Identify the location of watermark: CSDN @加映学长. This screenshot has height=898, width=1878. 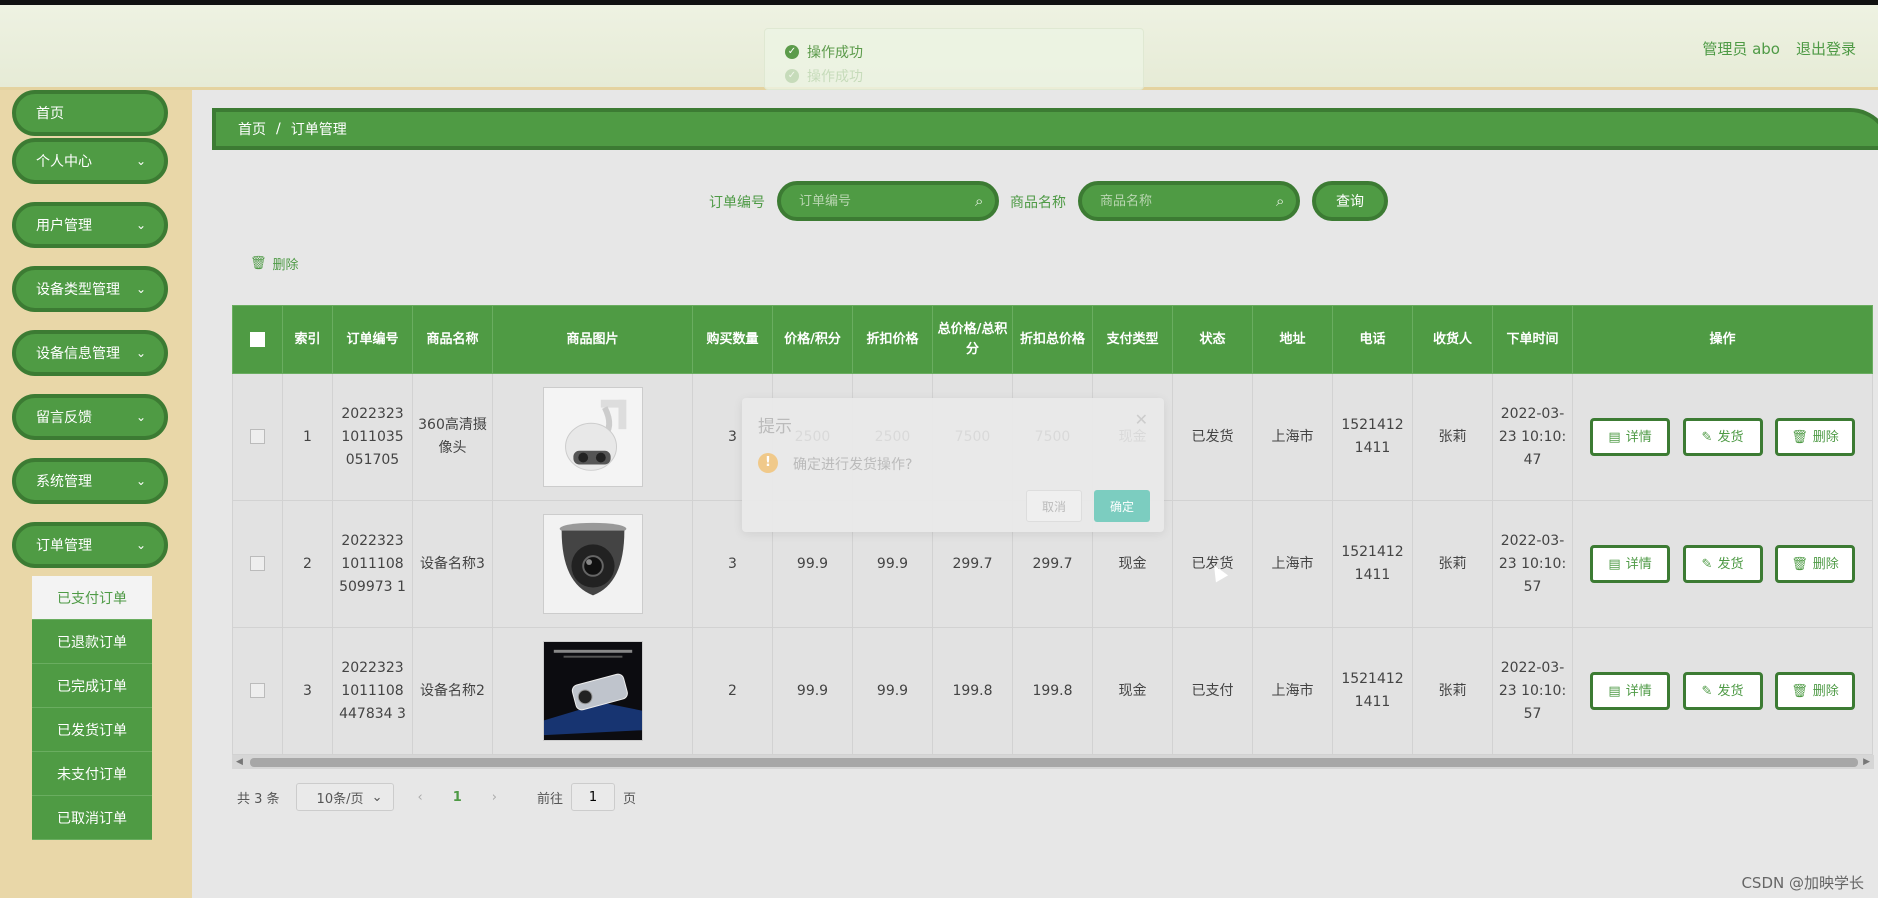
(1802, 883).